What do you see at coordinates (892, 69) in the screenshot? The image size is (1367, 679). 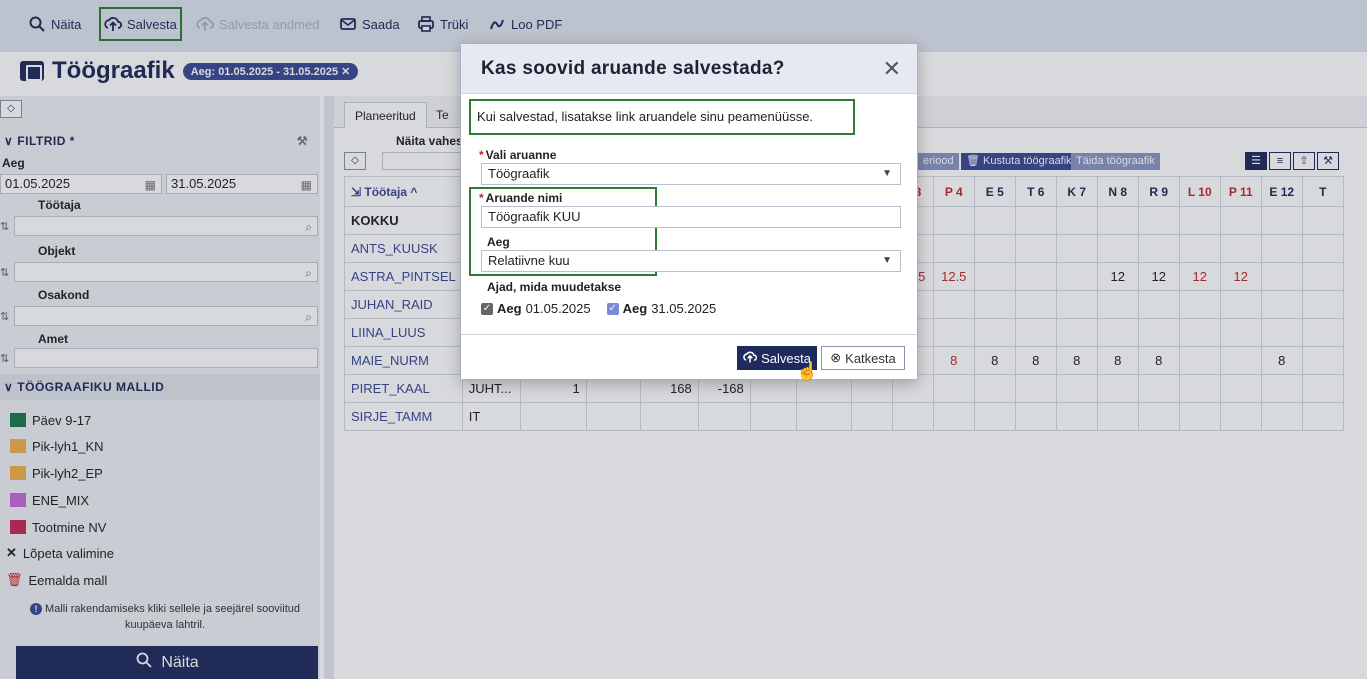 I see `close-icon: ✕` at bounding box center [892, 69].